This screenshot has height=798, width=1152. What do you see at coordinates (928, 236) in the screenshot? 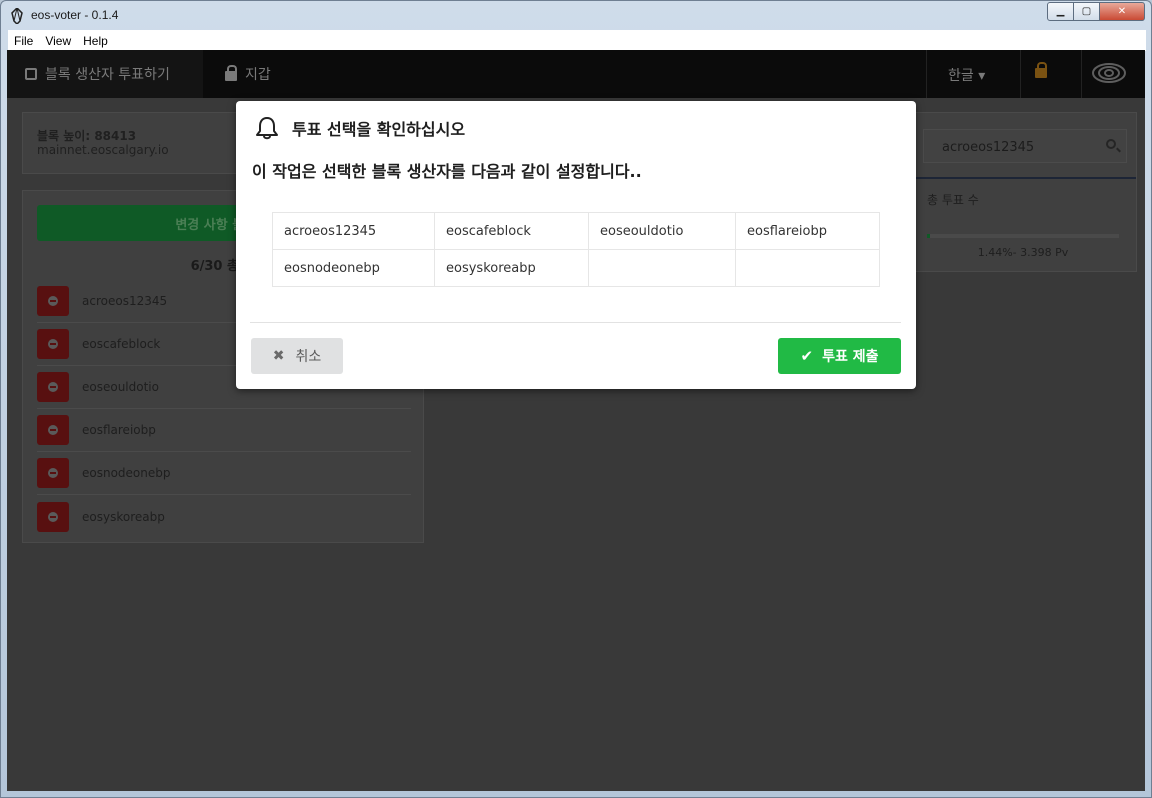
I see `vote-progress-fill` at bounding box center [928, 236].